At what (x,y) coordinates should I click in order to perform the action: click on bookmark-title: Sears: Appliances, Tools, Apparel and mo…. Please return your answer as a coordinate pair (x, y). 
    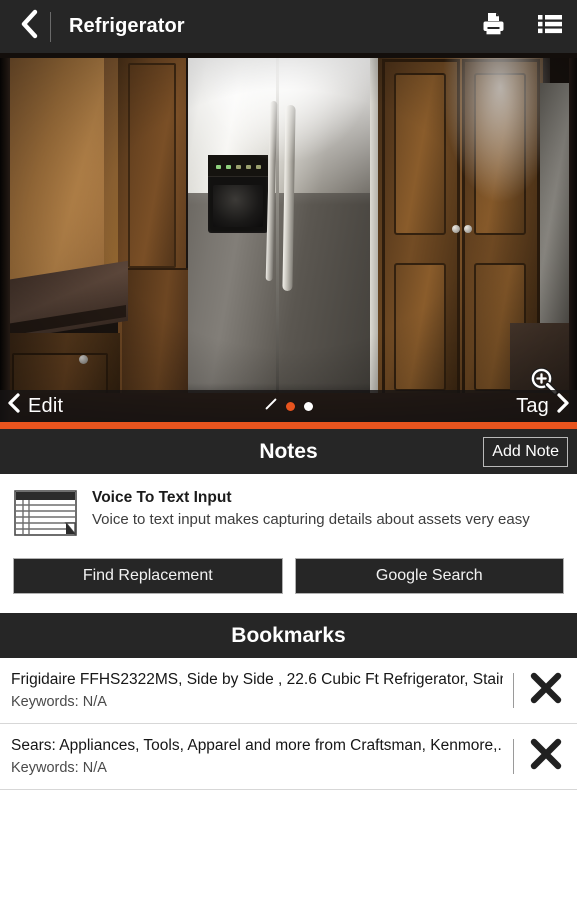
    Looking at the image, I should click on (257, 745).